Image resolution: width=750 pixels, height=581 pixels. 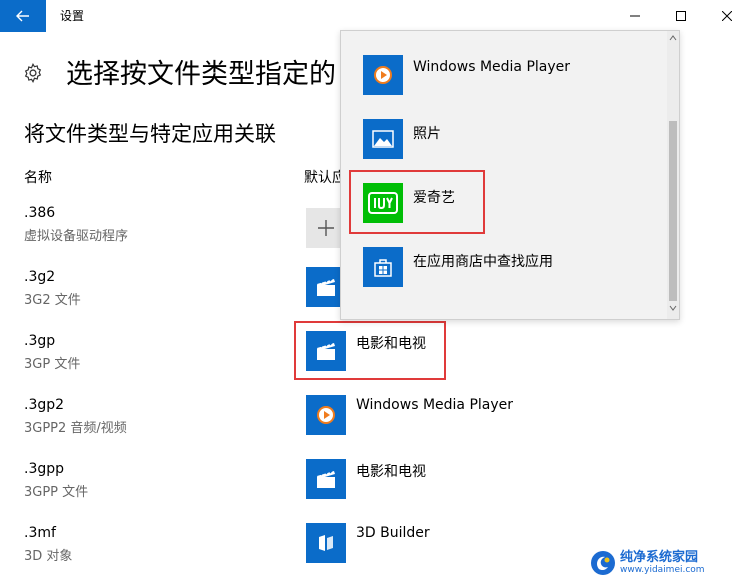 What do you see at coordinates (56, 492) in the screenshot?
I see `file-description: 3GPP 文件` at bounding box center [56, 492].